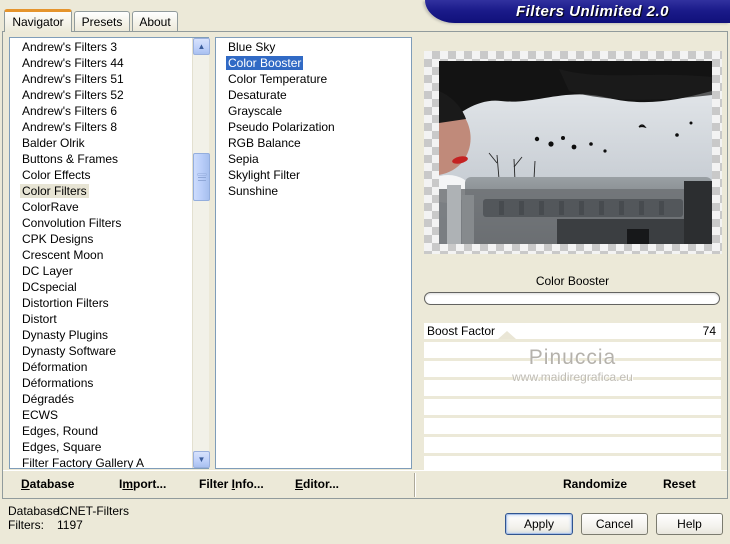 The height and width of the screenshot is (544, 730). I want to click on button-access-key: m, so click(128, 484).